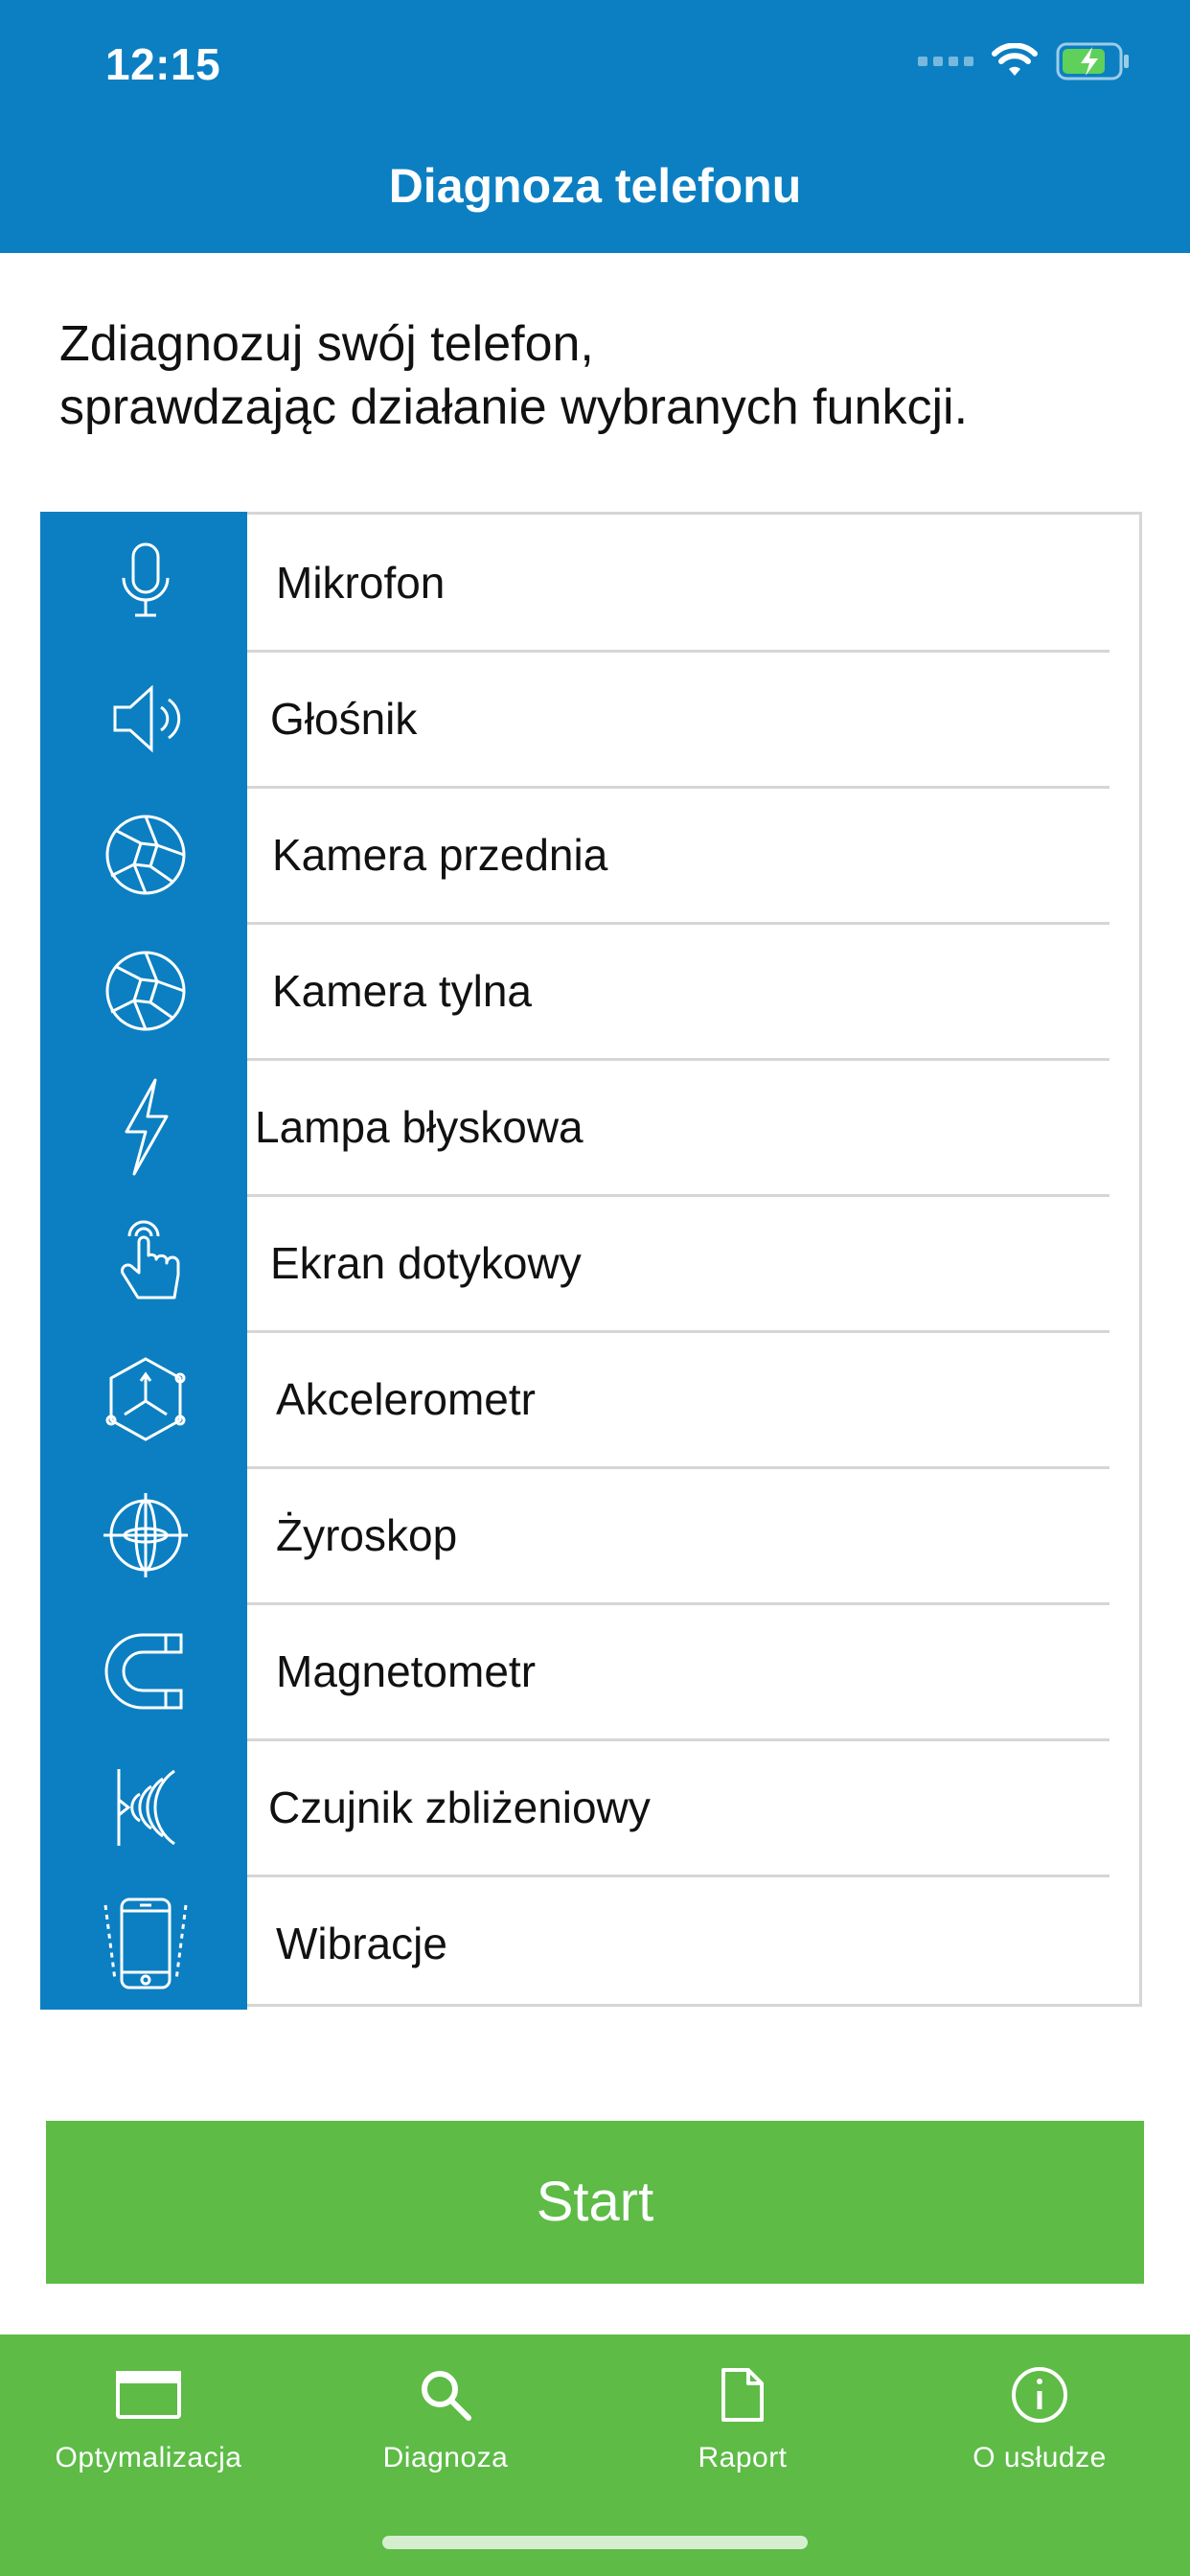 This screenshot has height=2576, width=1190. Describe the element at coordinates (145, 1671) in the screenshot. I see `magnet-icon` at that location.